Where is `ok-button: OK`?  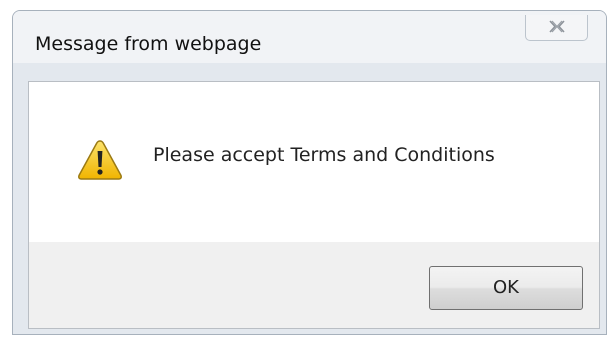 ok-button: OK is located at coordinates (506, 288).